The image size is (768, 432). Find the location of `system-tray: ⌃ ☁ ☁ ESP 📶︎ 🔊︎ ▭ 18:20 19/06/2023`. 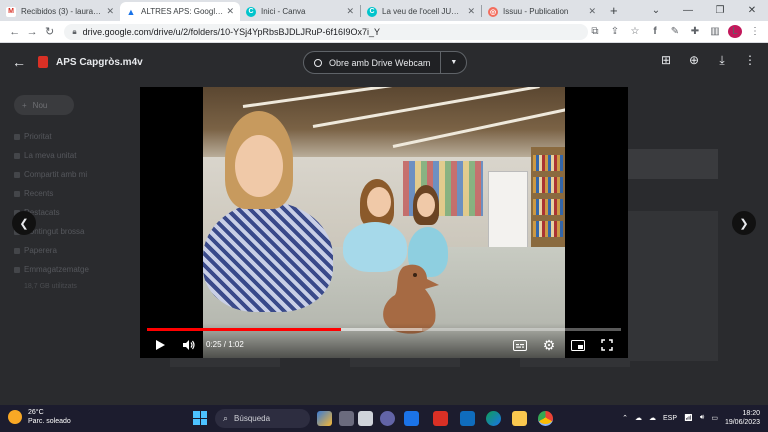

system-tray: ⌃ ☁ ☁ ESP 📶︎ 🔊︎ ▭ 18:20 19/06/2023 is located at coordinates (691, 418).